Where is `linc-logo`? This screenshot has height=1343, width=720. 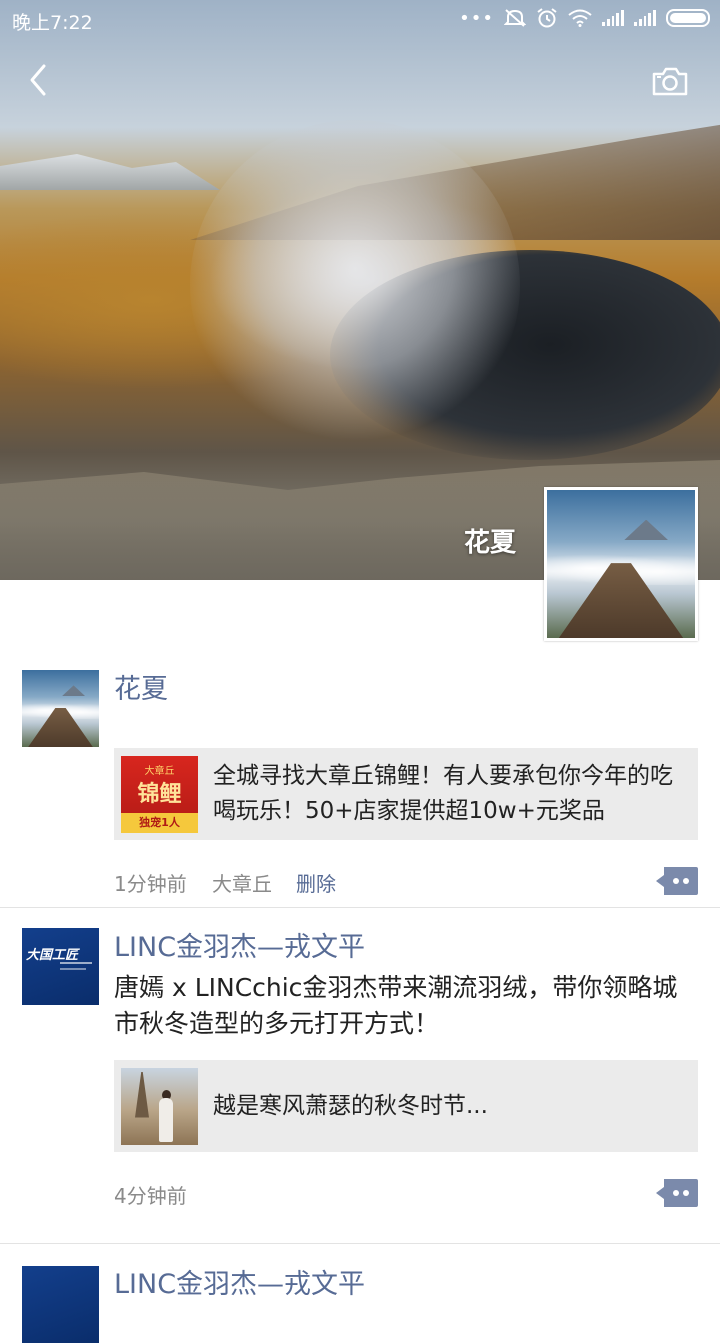 linc-logo is located at coordinates (60, 1304).